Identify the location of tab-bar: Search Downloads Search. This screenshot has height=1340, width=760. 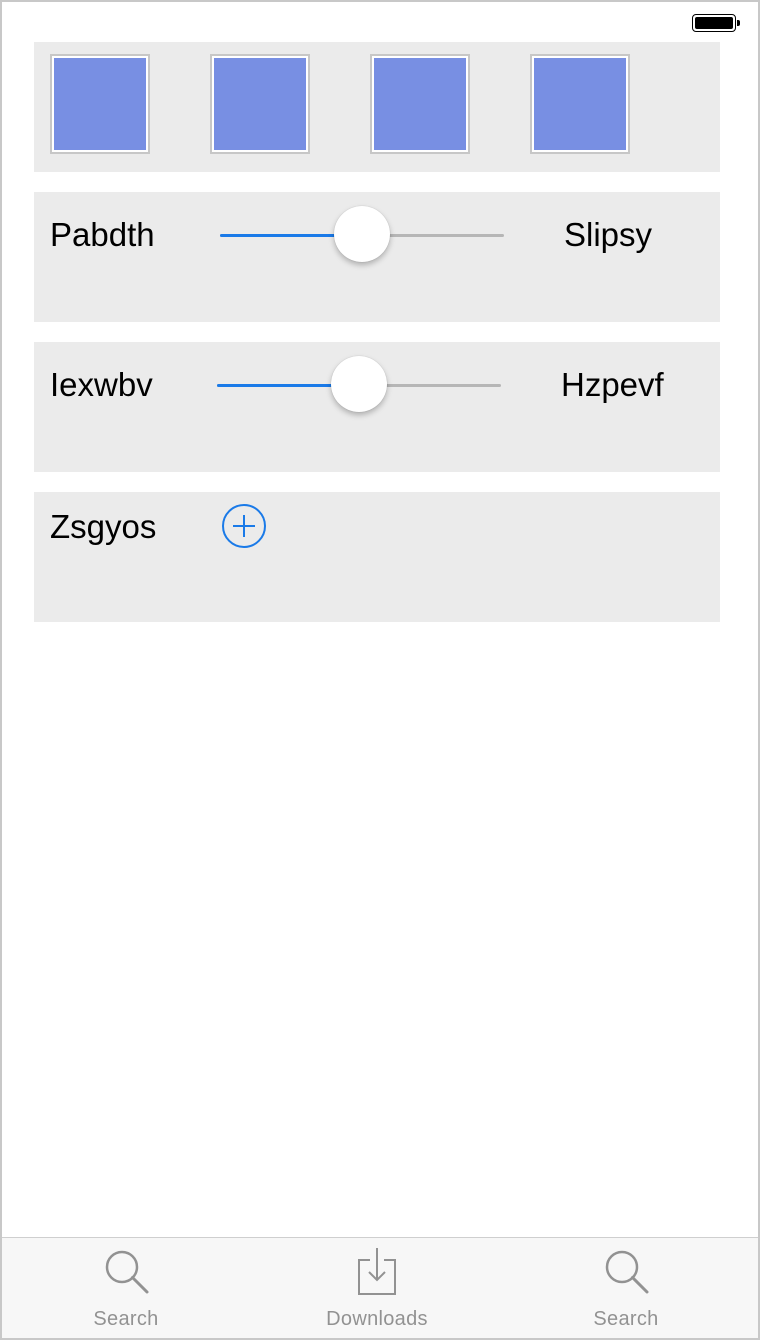
(380, 1287).